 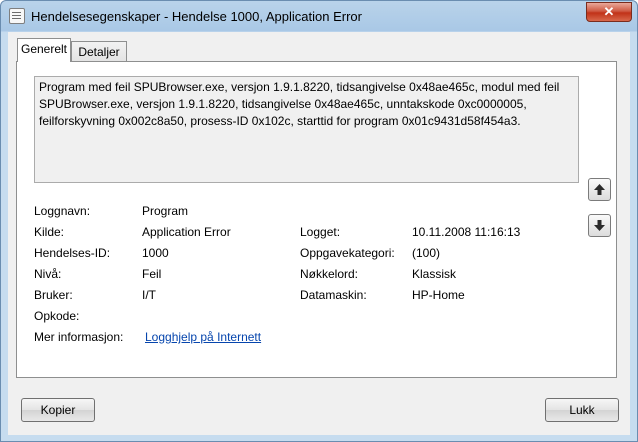 I want to click on oppgavekategori-label: Oppgavekategori:, so click(x=347, y=253).